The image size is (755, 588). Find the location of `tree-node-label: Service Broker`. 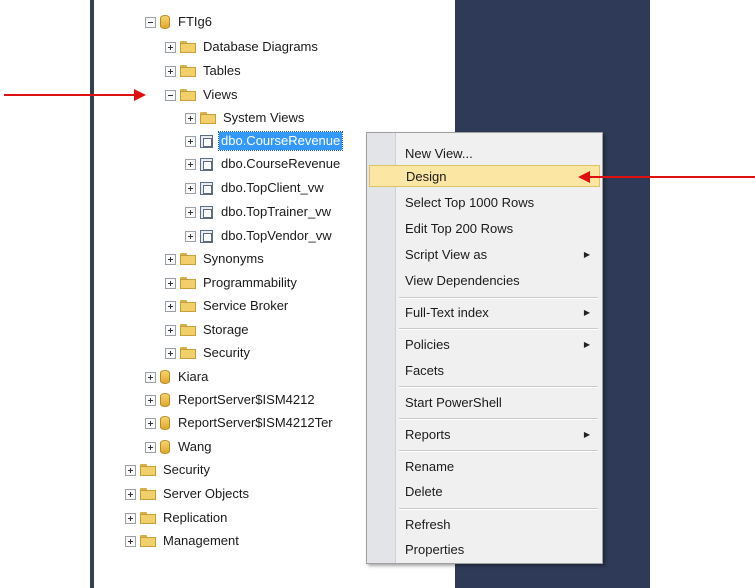

tree-node-label: Service Broker is located at coordinates (246, 305).